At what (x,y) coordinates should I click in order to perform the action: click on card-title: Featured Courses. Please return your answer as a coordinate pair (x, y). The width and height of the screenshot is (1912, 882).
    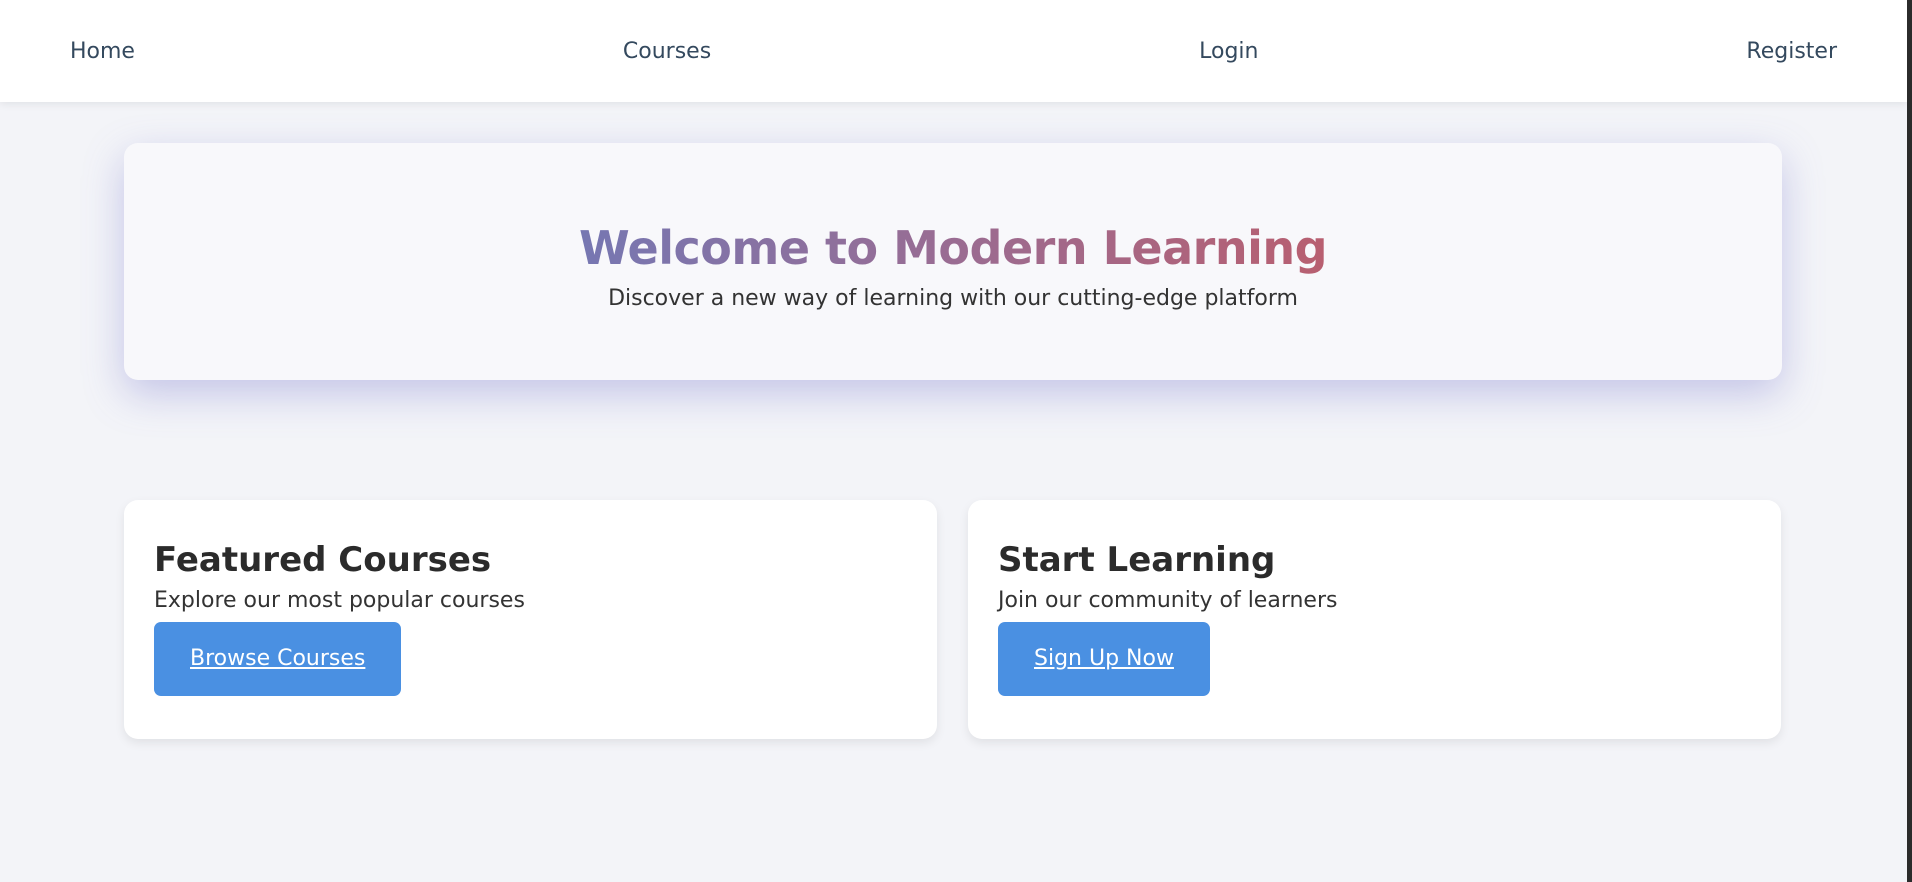
    Looking at the image, I should click on (323, 560).